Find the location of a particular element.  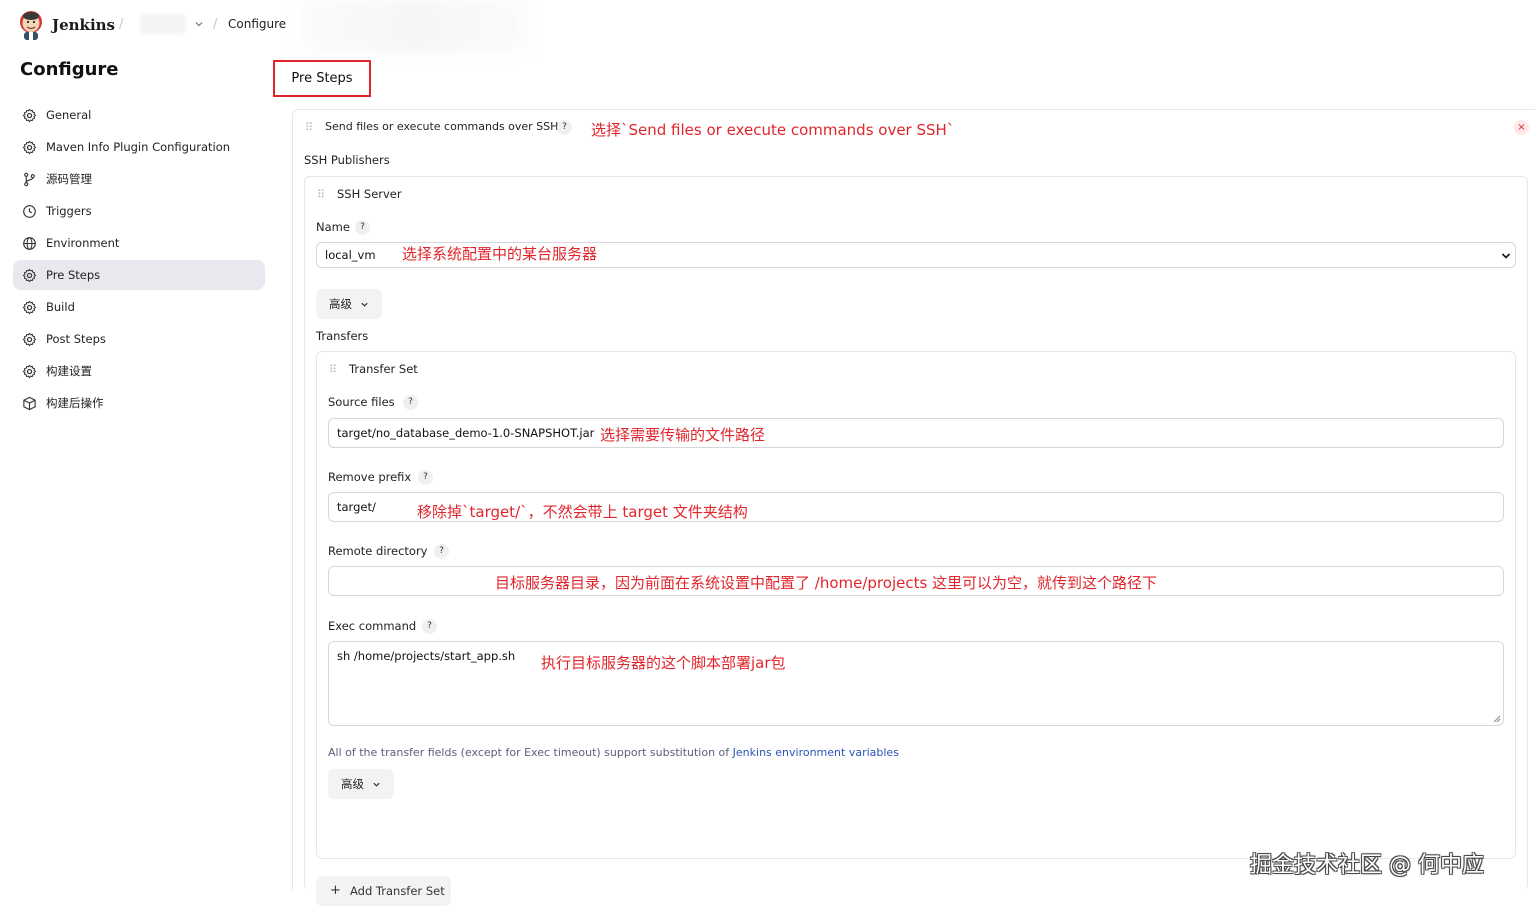

git-branch-icon is located at coordinates (29, 179).